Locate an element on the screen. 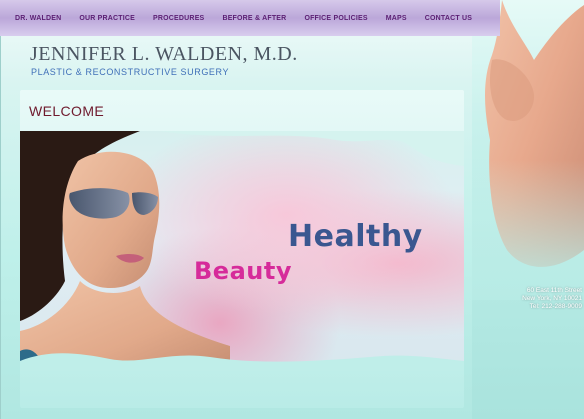 This screenshot has width=584, height=419. tagline-beauty: Beauty is located at coordinates (243, 271).